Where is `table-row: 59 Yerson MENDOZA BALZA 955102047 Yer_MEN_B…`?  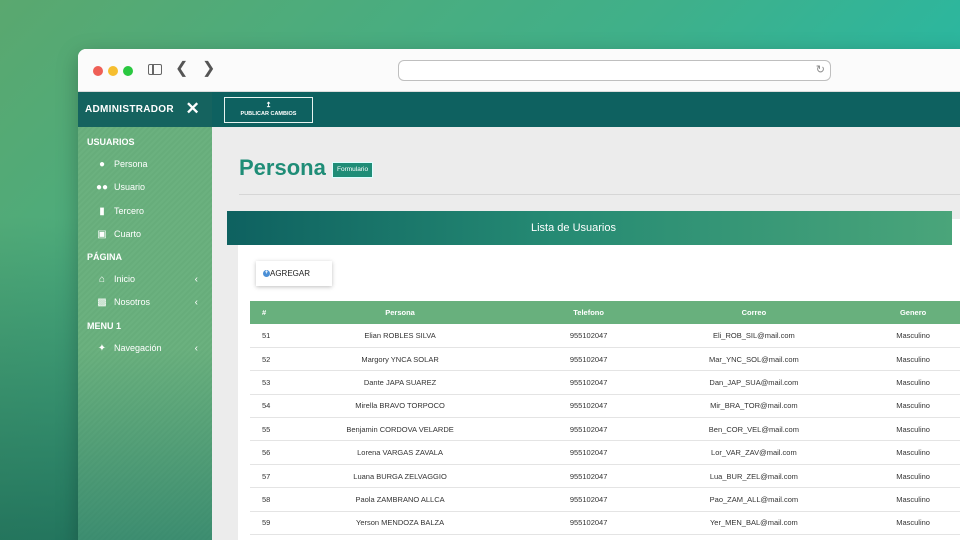 table-row: 59 Yerson MENDOZA BALZA 955102047 Yer_MEN_B… is located at coordinates (605, 523).